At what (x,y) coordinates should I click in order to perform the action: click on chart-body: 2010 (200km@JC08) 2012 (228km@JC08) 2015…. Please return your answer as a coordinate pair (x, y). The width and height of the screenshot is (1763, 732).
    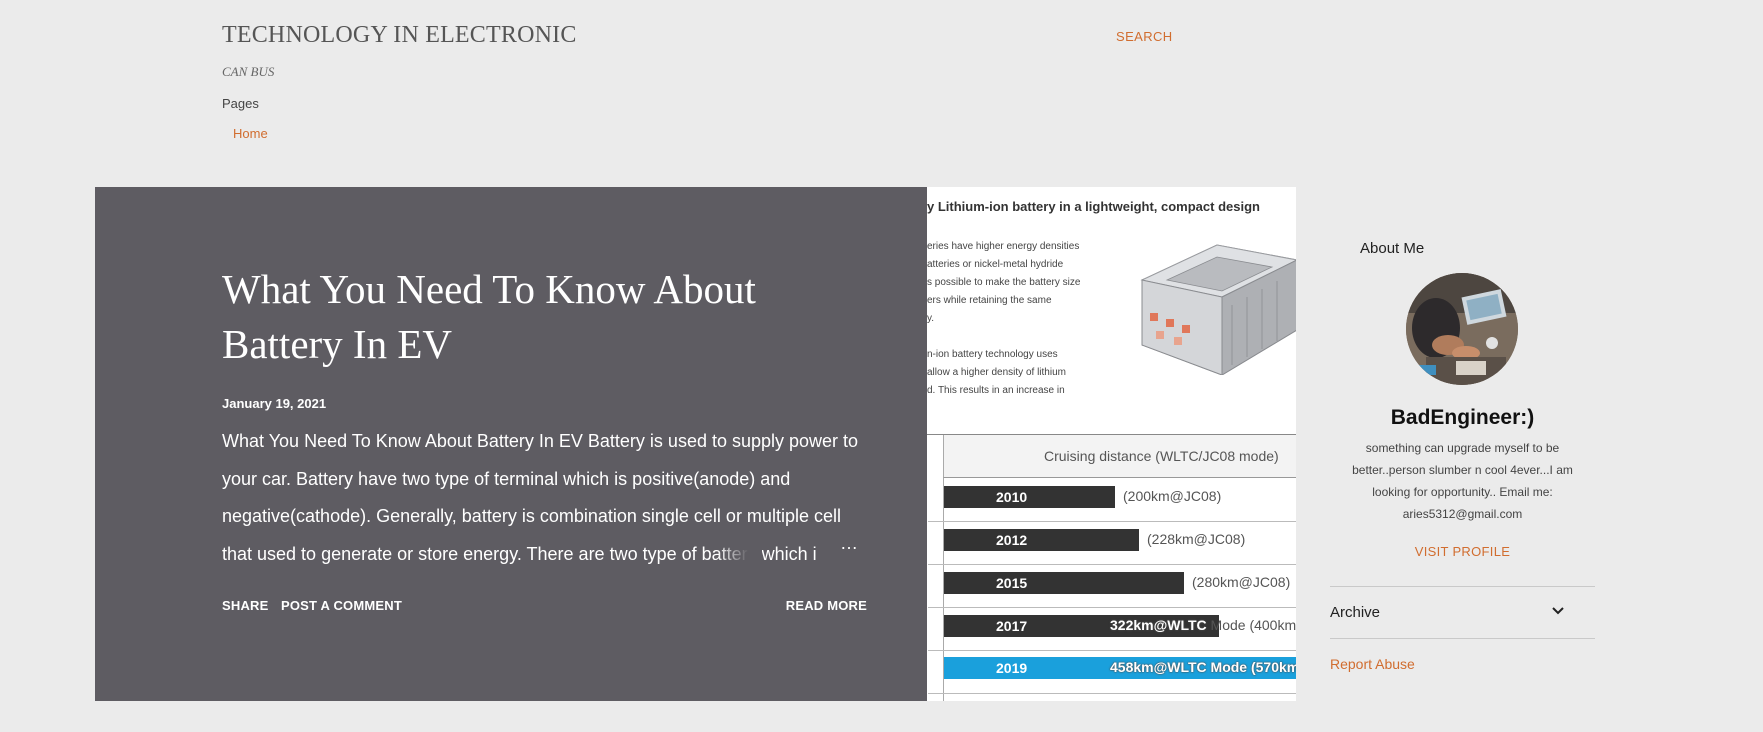
    Looking at the image, I should click on (1112, 589).